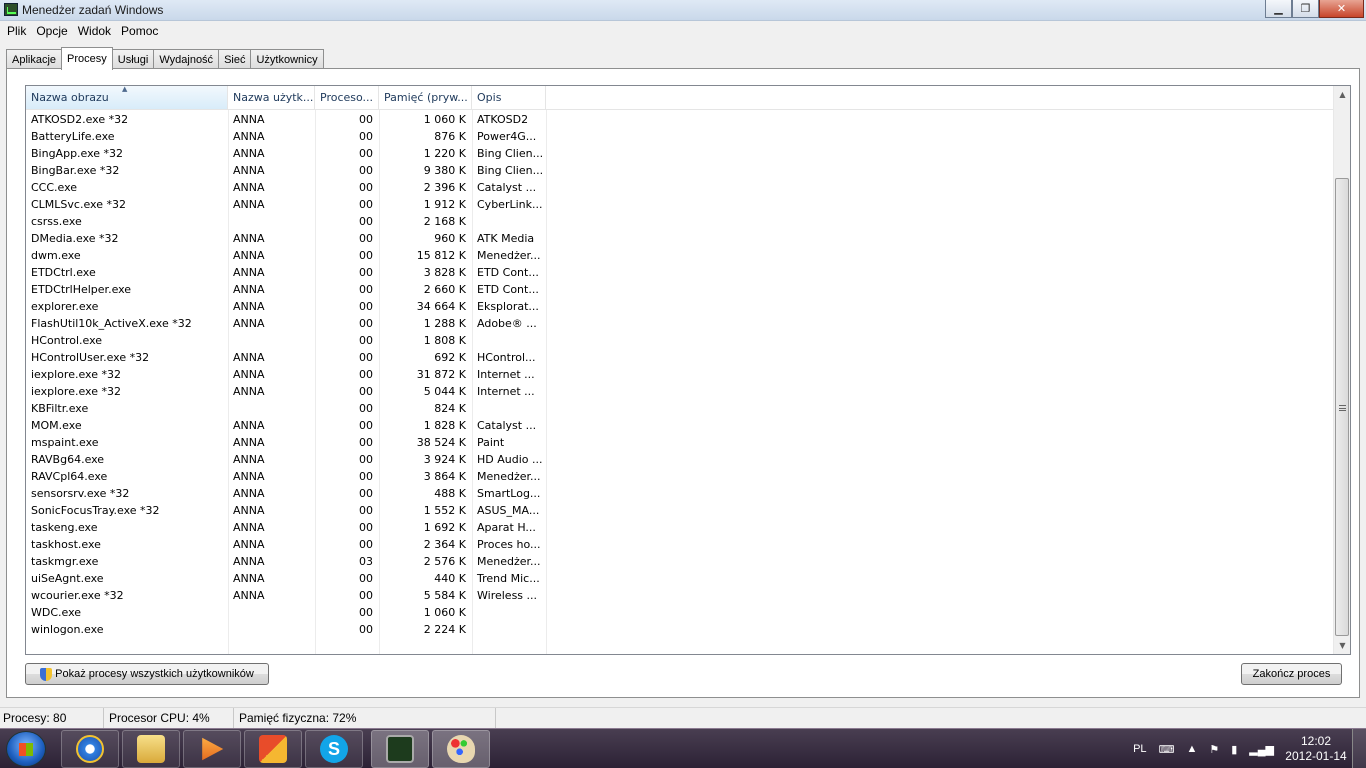 The height and width of the screenshot is (768, 1366). I want to click on process-name-cell: uiSeAgnt.exe, so click(67, 578).